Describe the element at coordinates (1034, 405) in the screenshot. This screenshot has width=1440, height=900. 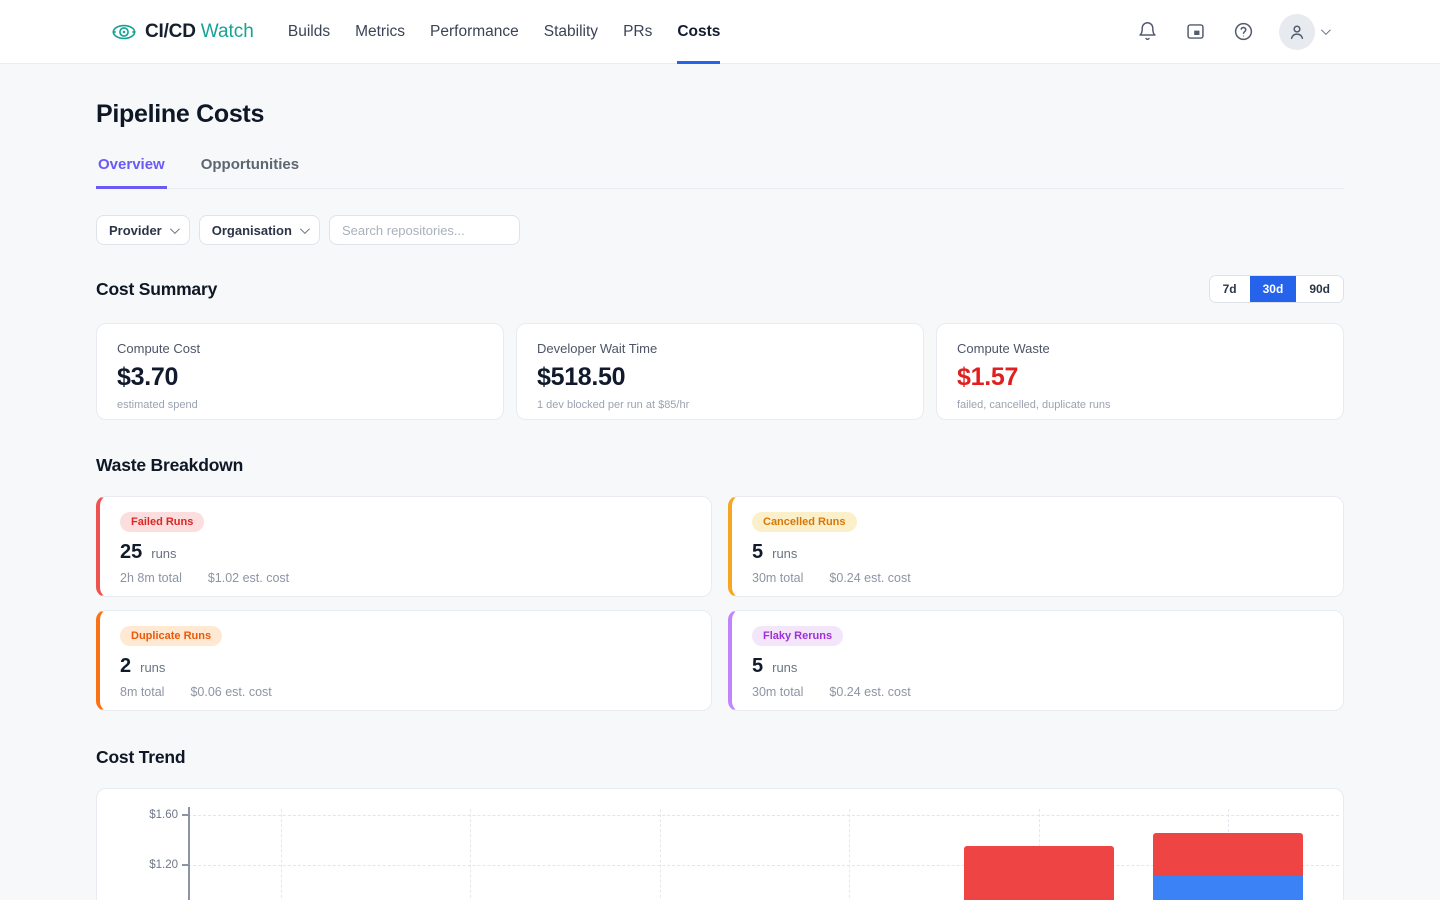
I see `card-subtext: failed, cancelled, duplicate runs` at that location.